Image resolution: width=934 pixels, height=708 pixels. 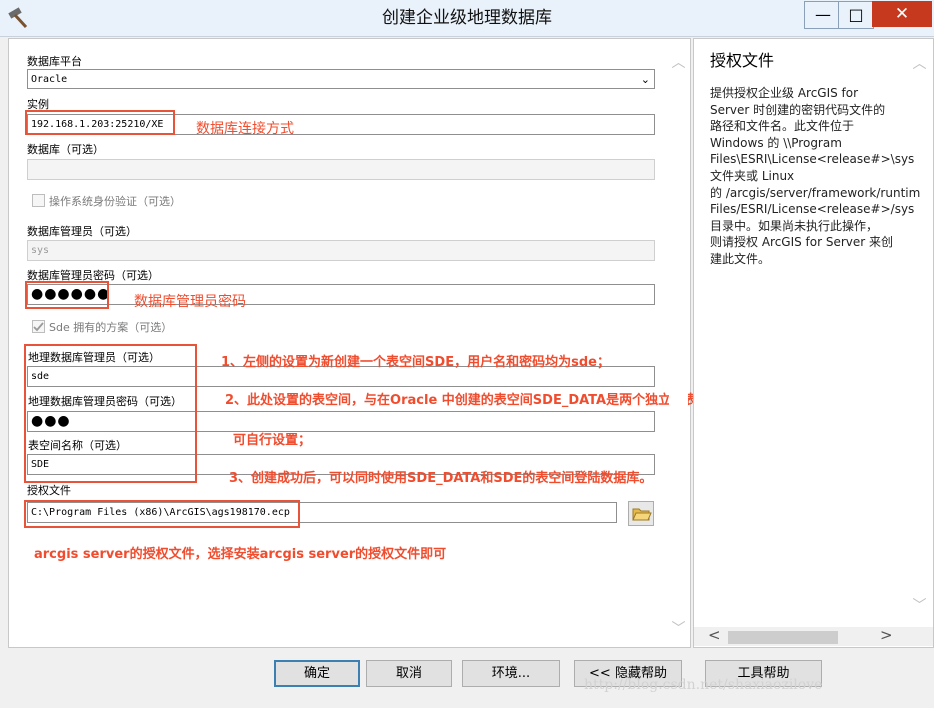 What do you see at coordinates (115, 201) in the screenshot?
I see `os-auth-label: 操作系统身份验证（可选）` at bounding box center [115, 201].